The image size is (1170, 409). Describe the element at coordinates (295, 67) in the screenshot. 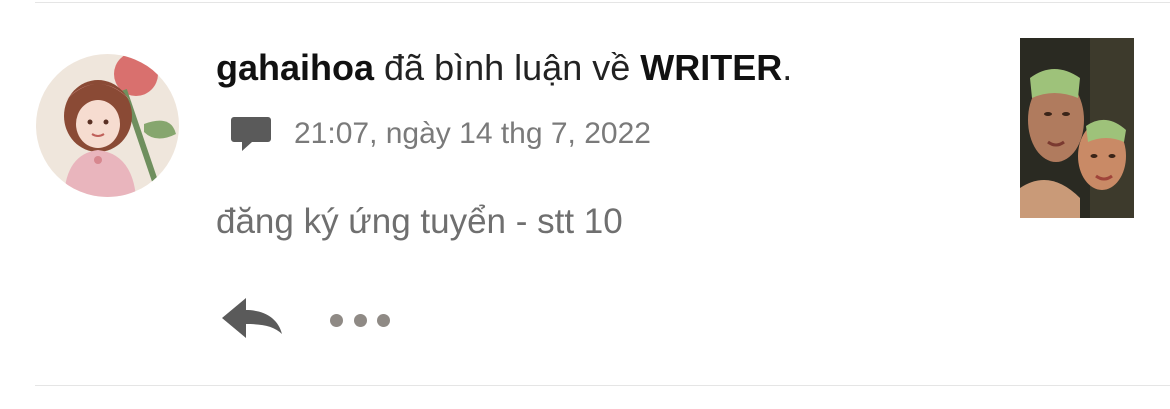

I see `username-link: gahaihoa` at that location.